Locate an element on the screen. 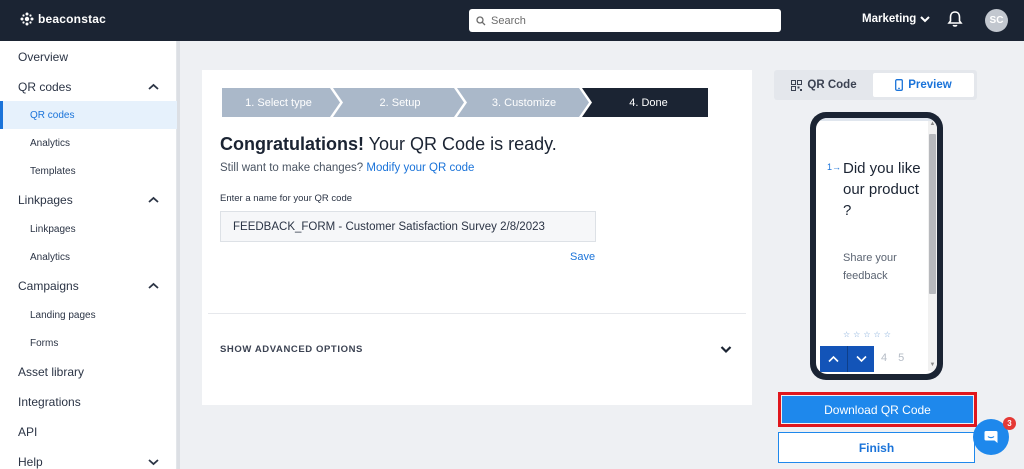 The image size is (1024, 469). qr-name-field is located at coordinates (408, 226).